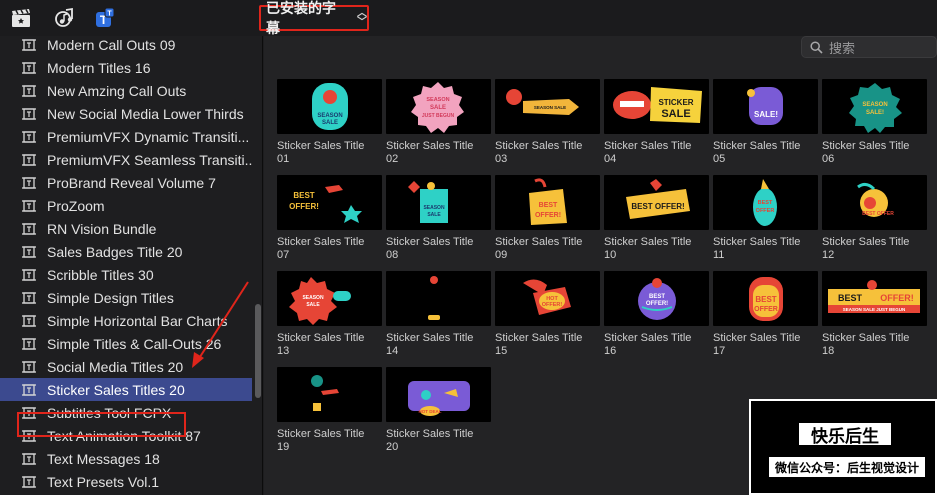 The image size is (937, 495). What do you see at coordinates (126, 46) in the screenshot?
I see `sidebar-item: Modern Call Outs 09` at bounding box center [126, 46].